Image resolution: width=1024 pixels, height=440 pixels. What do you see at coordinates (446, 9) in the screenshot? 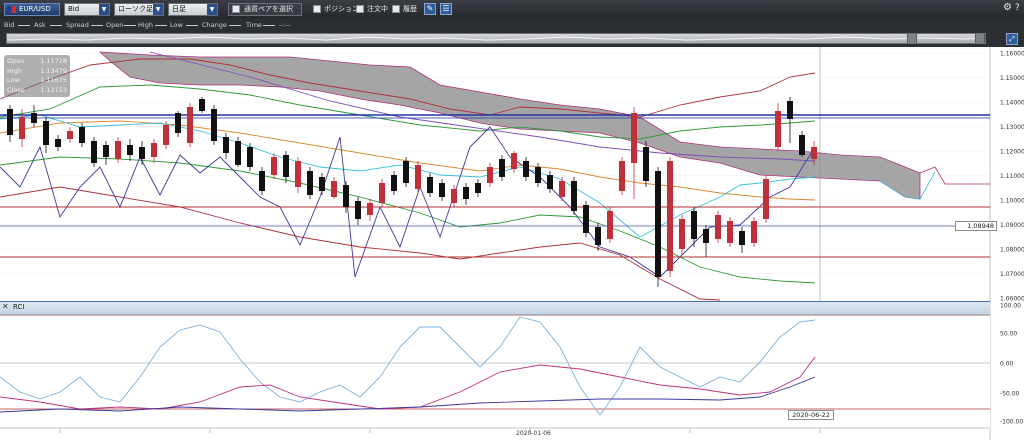
I see `indicator-icon: ☰` at bounding box center [446, 9].